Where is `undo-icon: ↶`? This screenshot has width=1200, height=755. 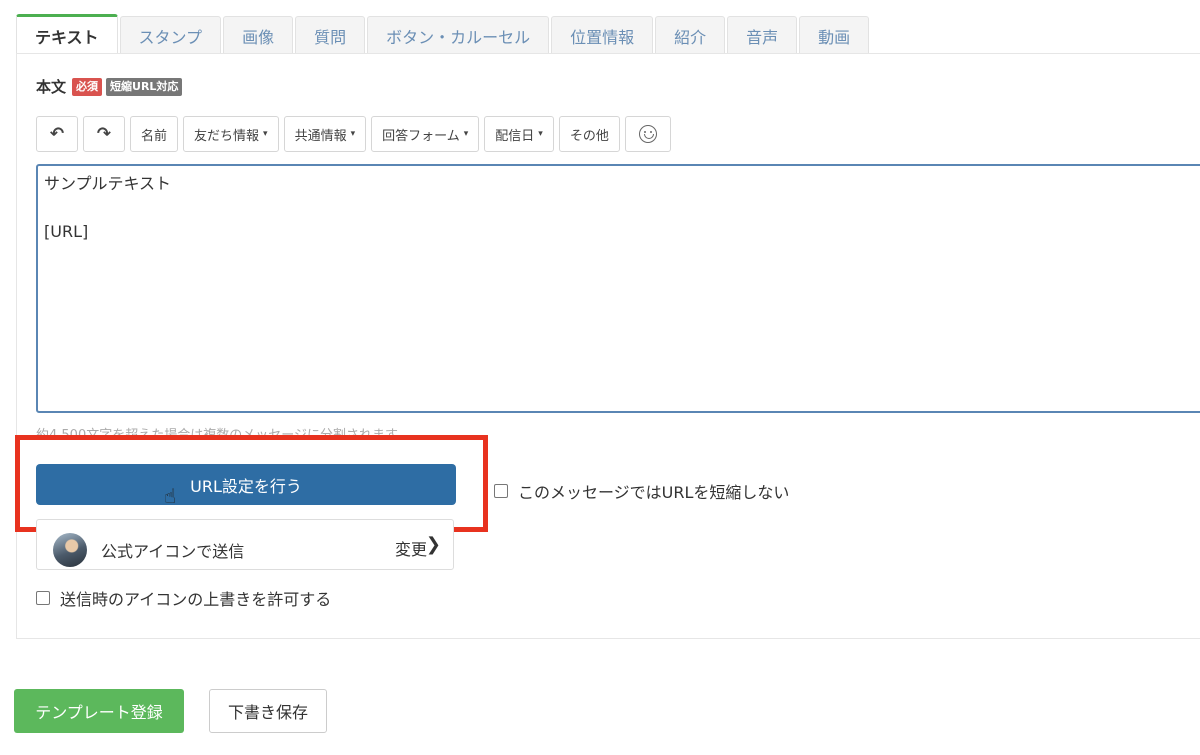 undo-icon: ↶ is located at coordinates (57, 134).